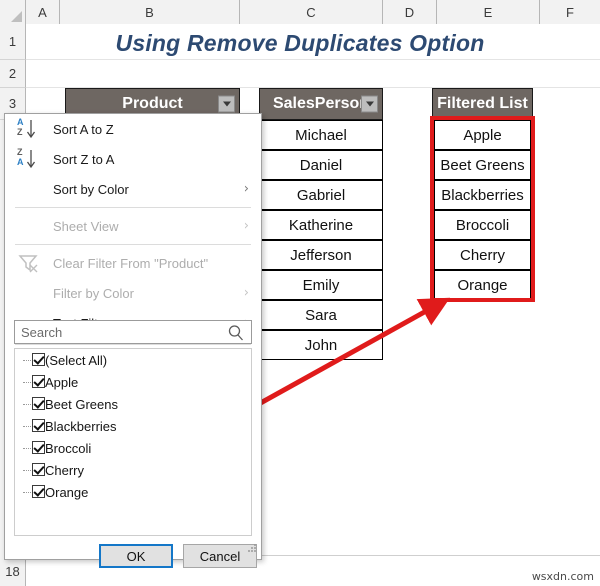 This screenshot has height=586, width=600. Describe the element at coordinates (133, 404) in the screenshot. I see `filter-list-item: Beet Greens` at that location.